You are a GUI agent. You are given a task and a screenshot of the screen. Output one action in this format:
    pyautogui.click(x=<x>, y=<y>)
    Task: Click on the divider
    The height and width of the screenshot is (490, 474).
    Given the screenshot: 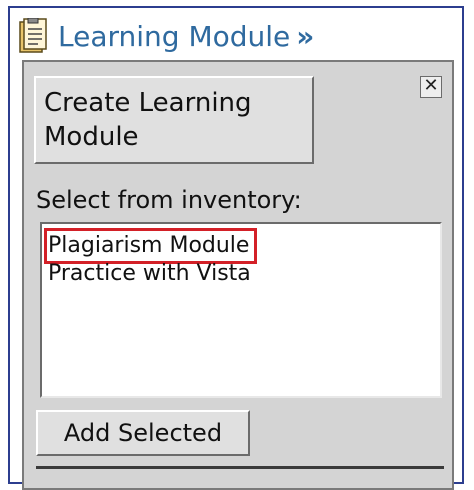 What is the action you would take?
    pyautogui.click(x=240, y=467)
    